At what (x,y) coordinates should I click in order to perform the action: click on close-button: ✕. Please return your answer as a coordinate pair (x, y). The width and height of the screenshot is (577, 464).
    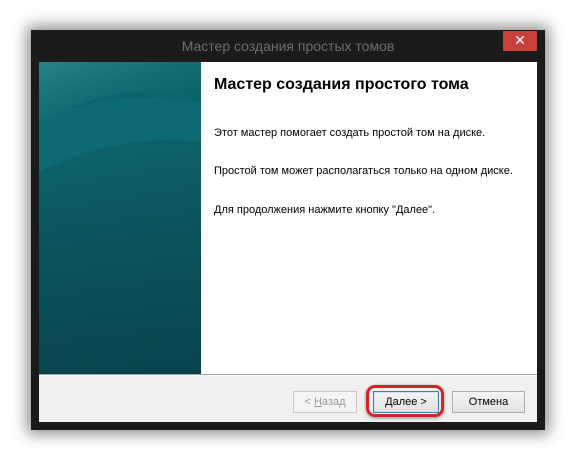
    Looking at the image, I should click on (520, 41).